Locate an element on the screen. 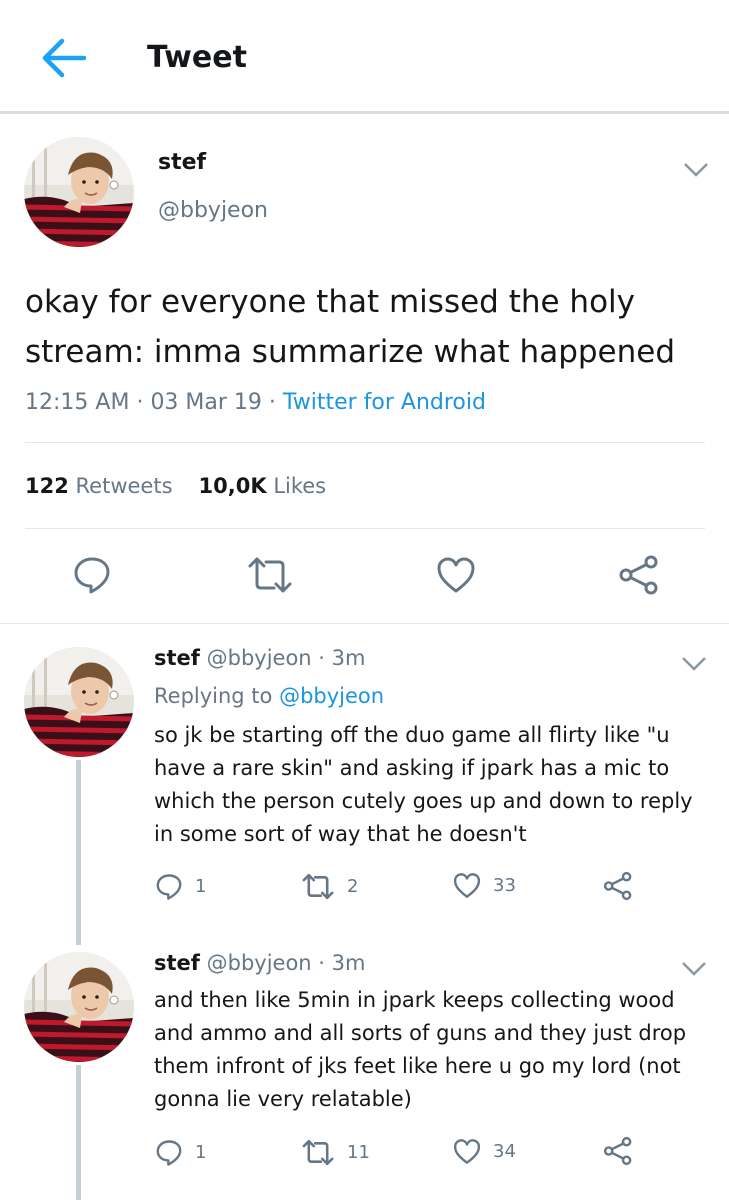 The height and width of the screenshot is (1200, 729). replying-to: Replying to @bbyjeon is located at coordinates (269, 696).